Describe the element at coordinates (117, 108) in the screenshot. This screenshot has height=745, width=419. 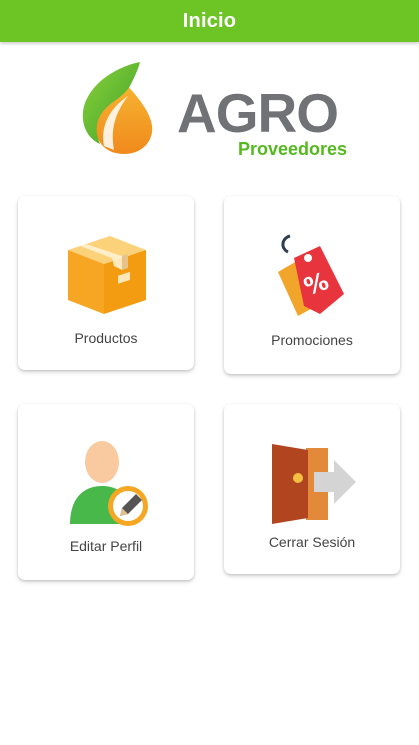
I see `leaf-drop-logo-icon` at that location.